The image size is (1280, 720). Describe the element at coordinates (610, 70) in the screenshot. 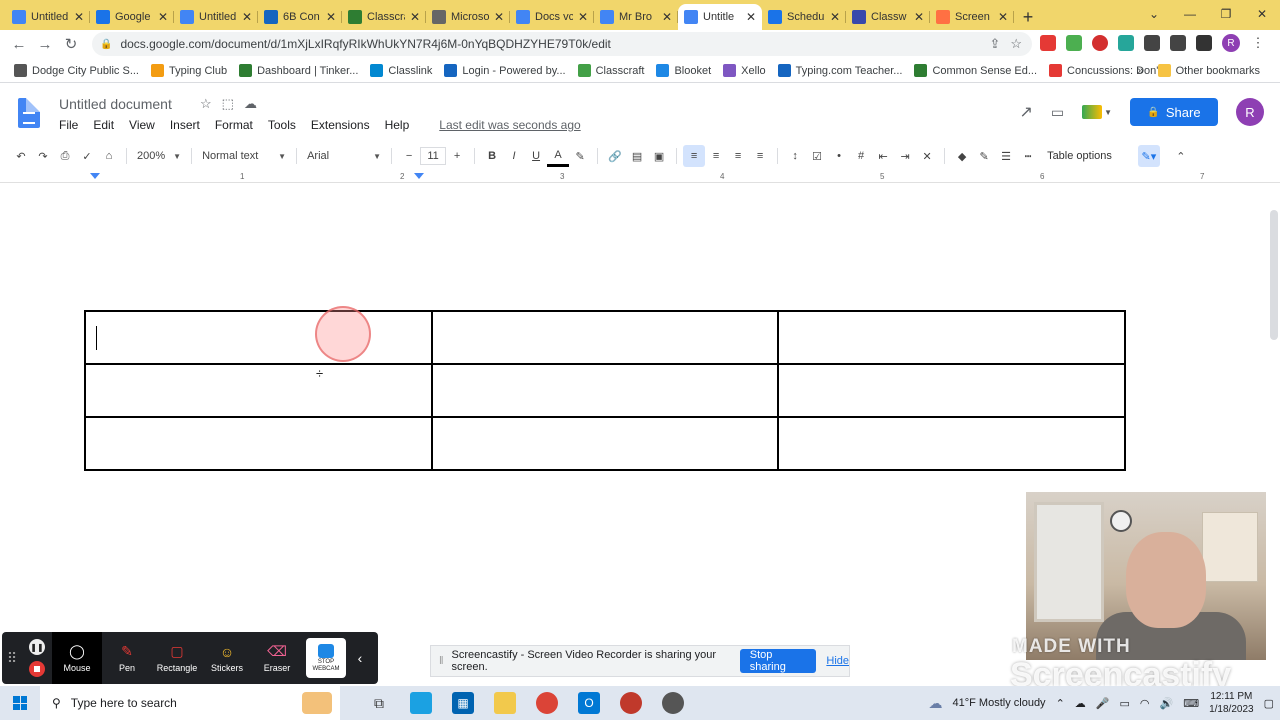

I see `bookmark-item: Classcraft` at that location.